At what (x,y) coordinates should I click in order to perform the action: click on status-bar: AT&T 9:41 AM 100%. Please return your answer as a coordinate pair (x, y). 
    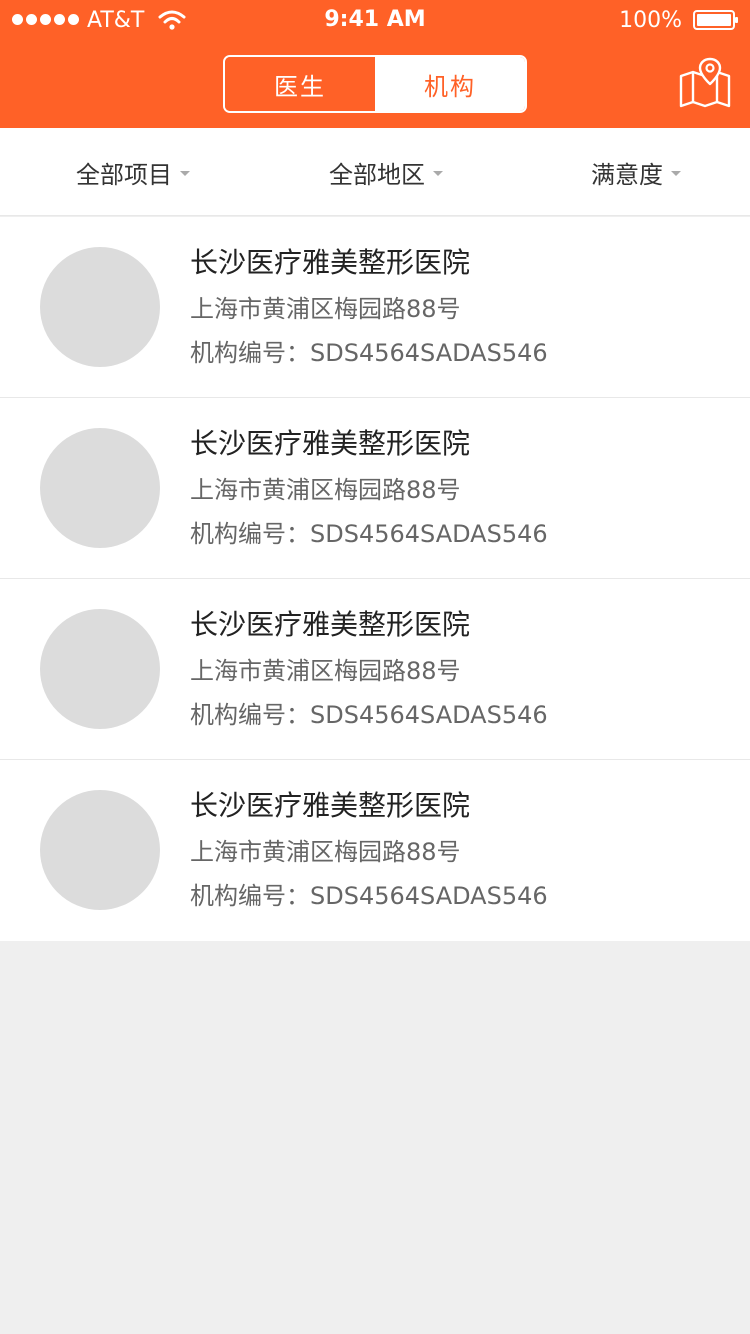
    Looking at the image, I should click on (375, 20).